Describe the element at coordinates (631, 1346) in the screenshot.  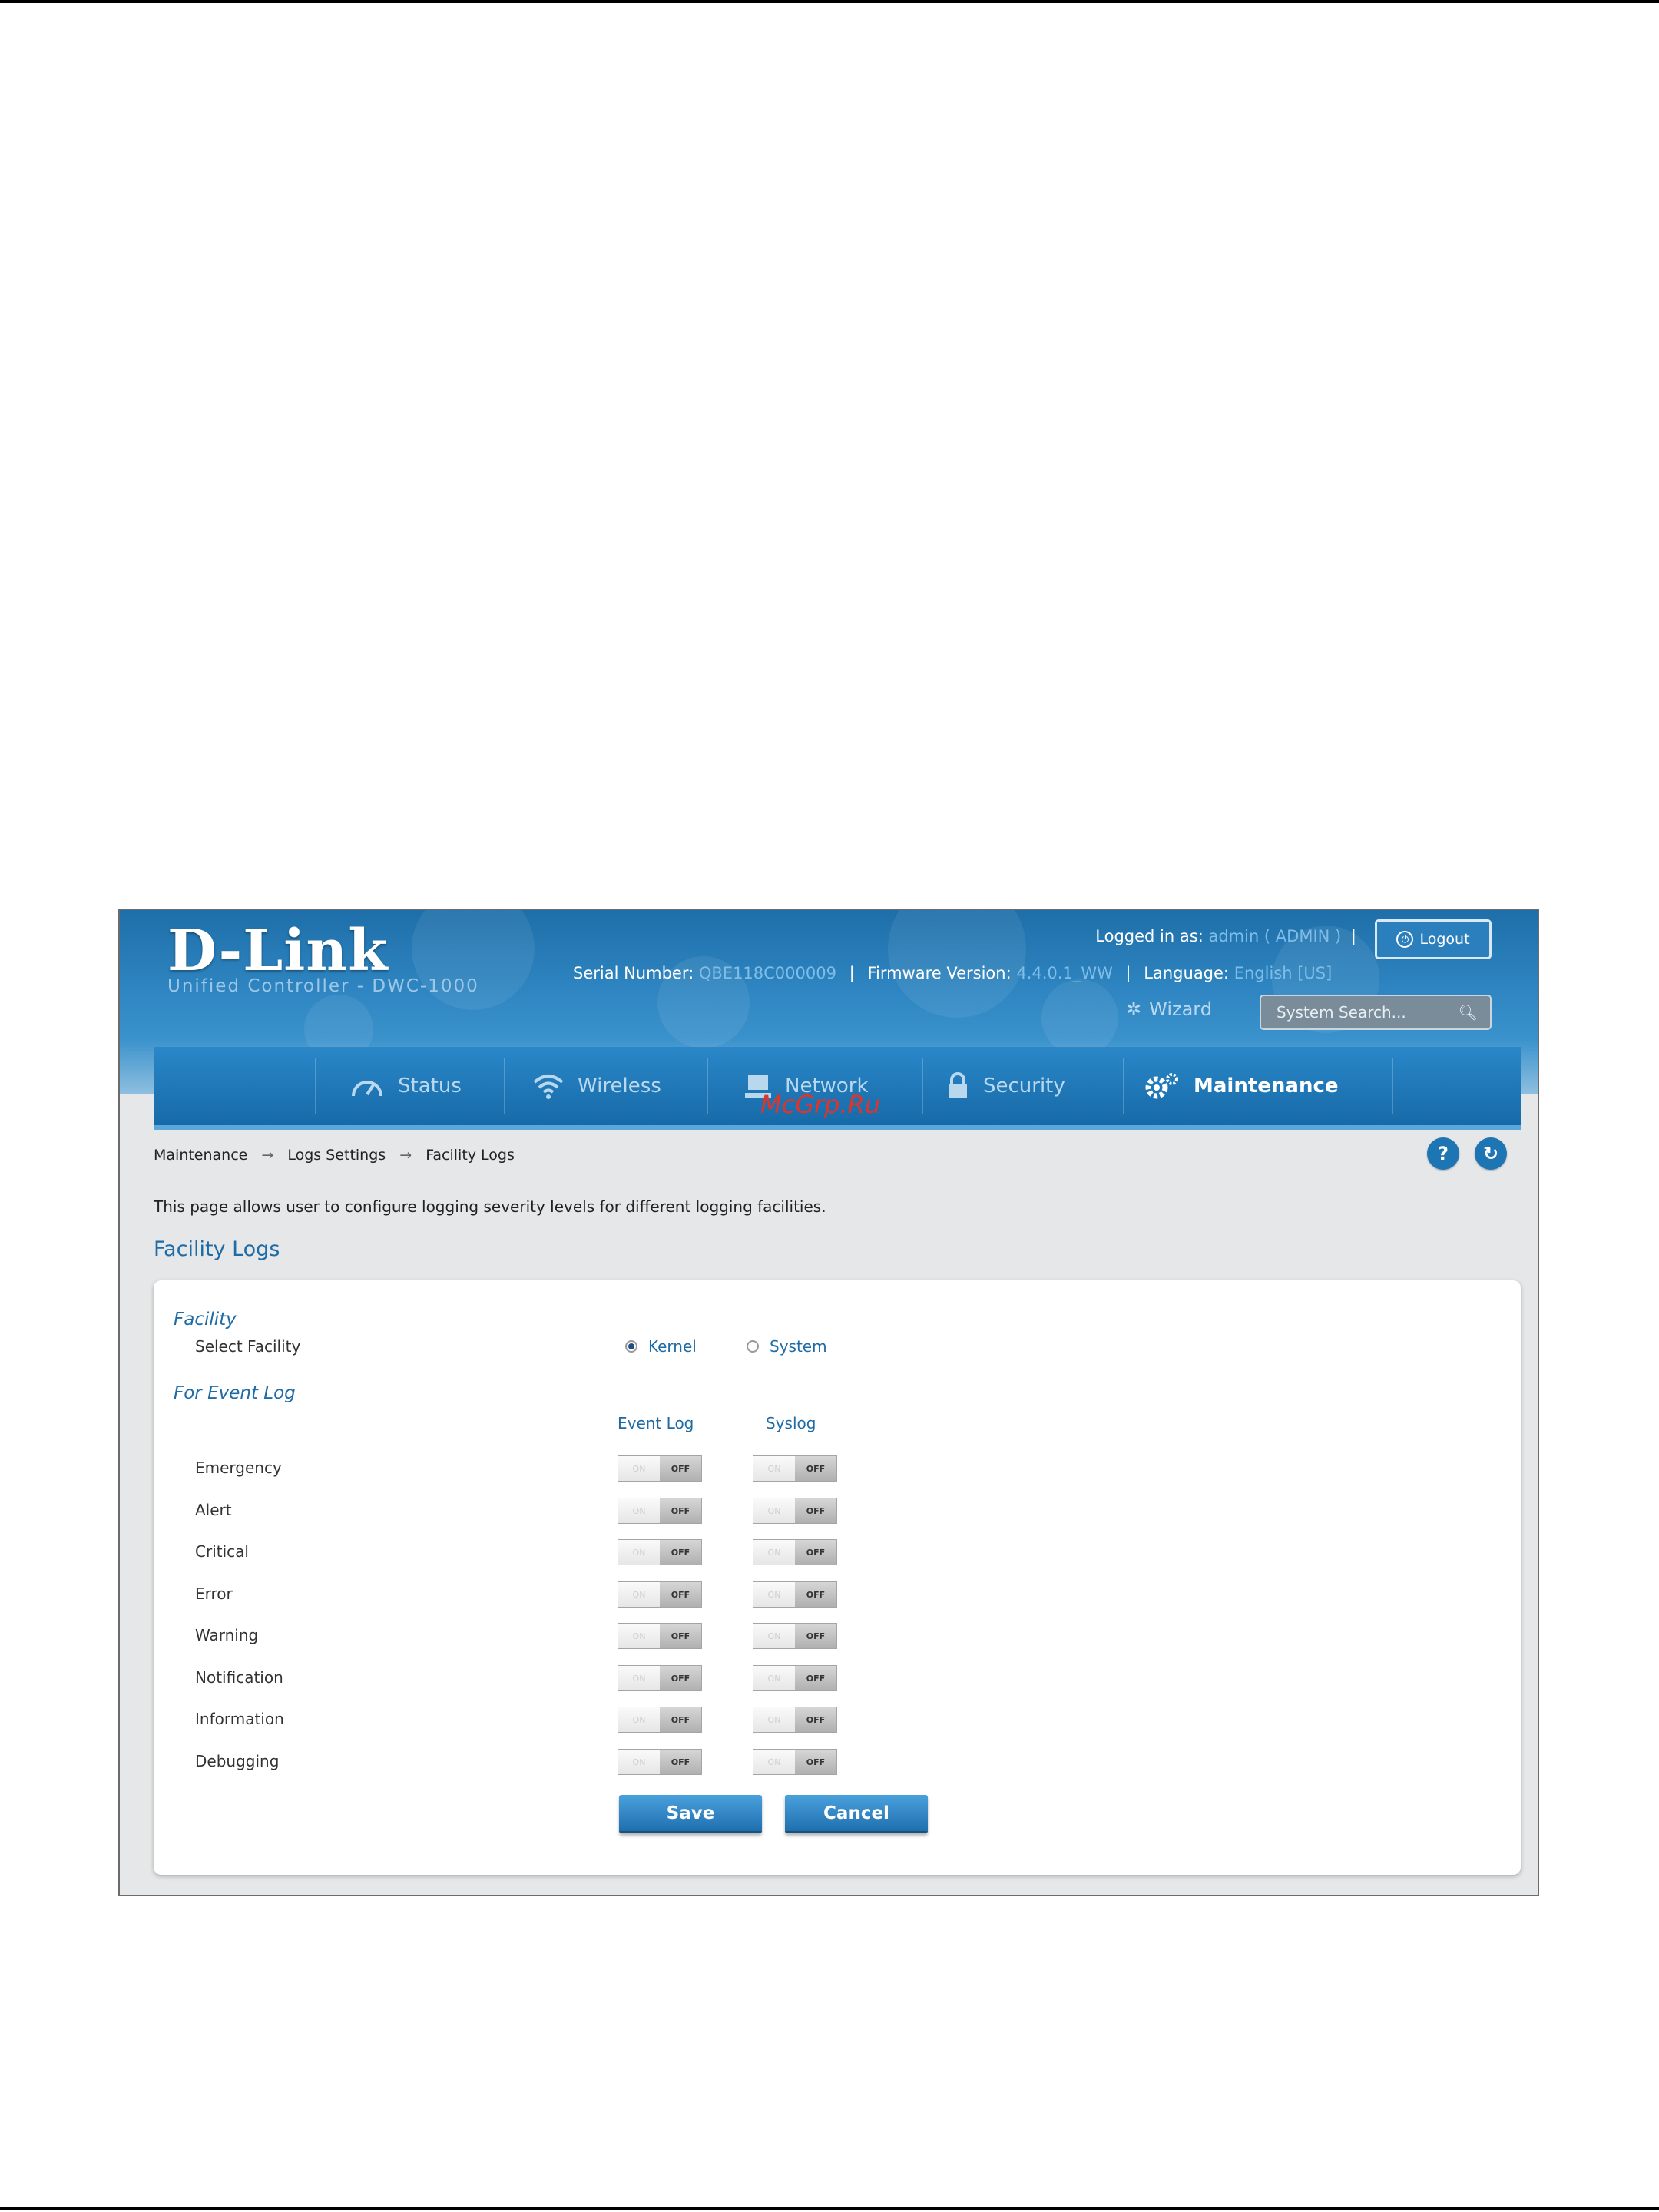
I see `radio-dot-kernel` at that location.